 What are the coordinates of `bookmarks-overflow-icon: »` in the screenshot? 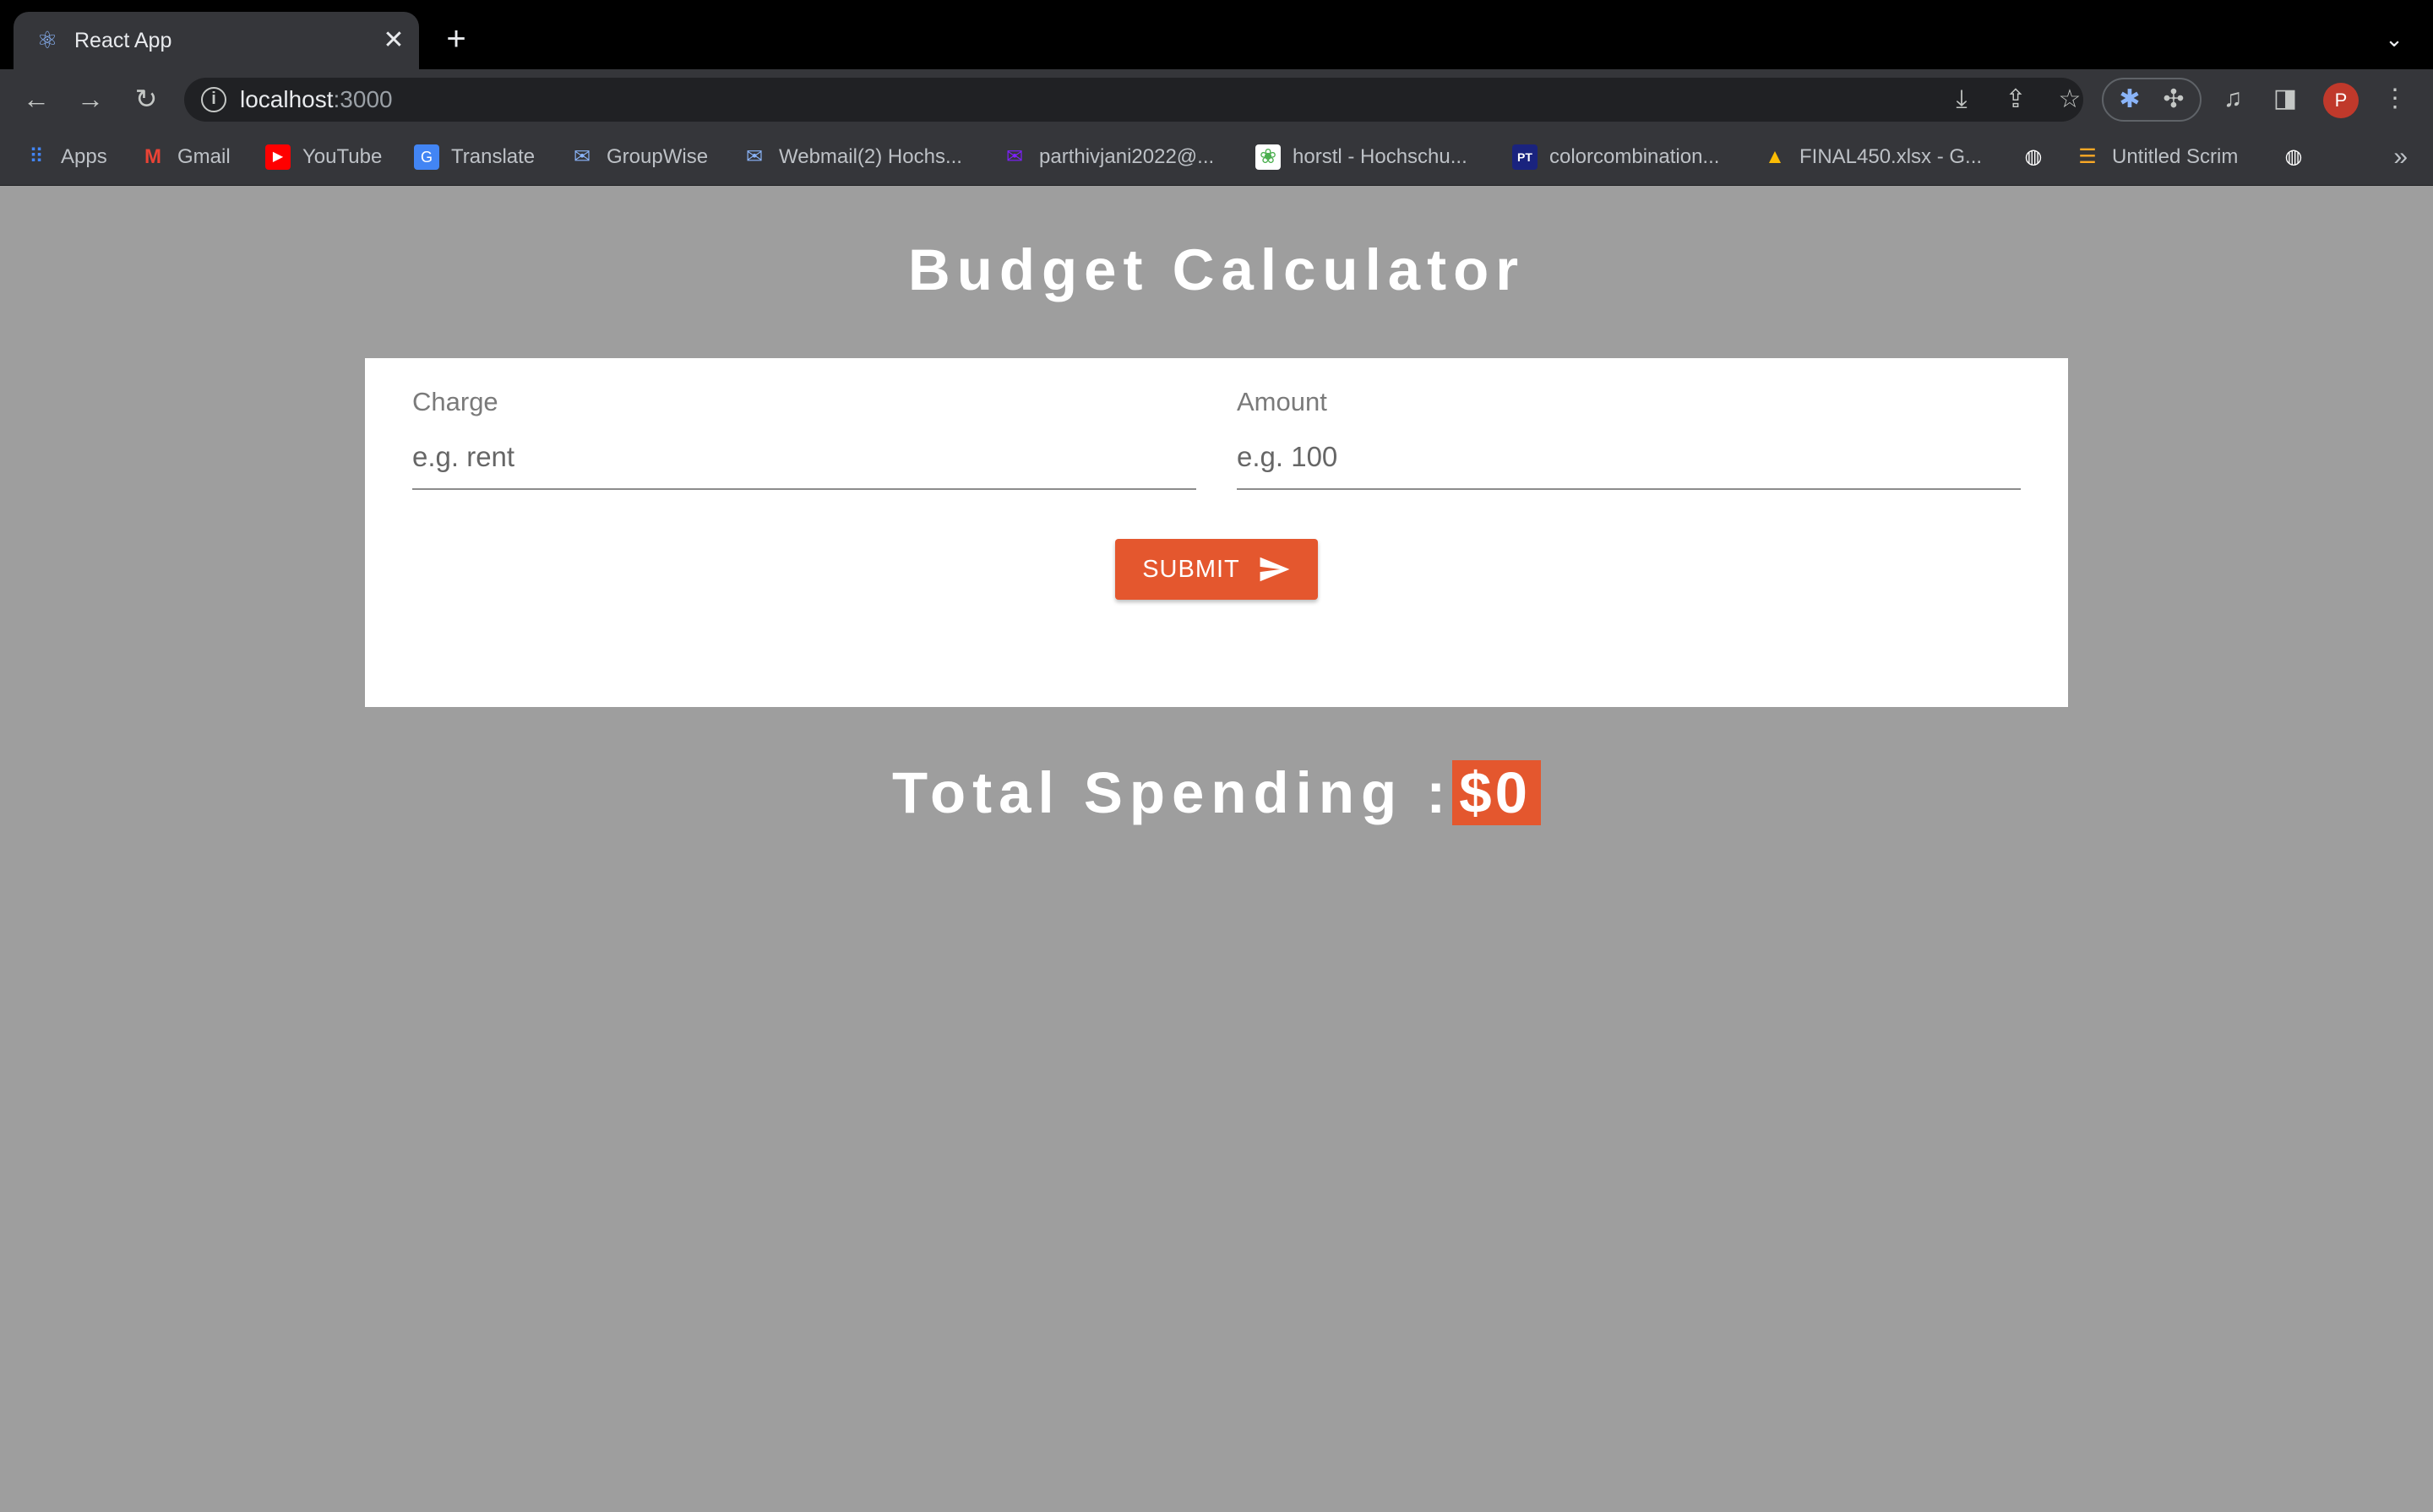 It's located at (2400, 157).